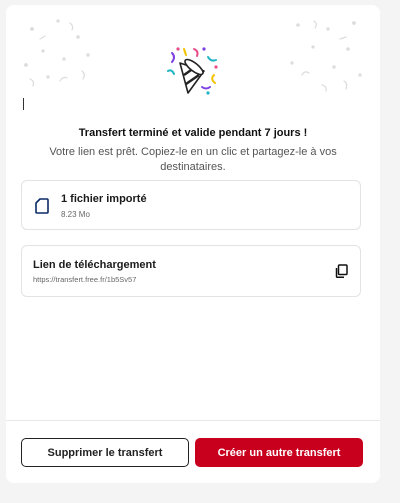  What do you see at coordinates (193, 420) in the screenshot?
I see `footer-divider` at bounding box center [193, 420].